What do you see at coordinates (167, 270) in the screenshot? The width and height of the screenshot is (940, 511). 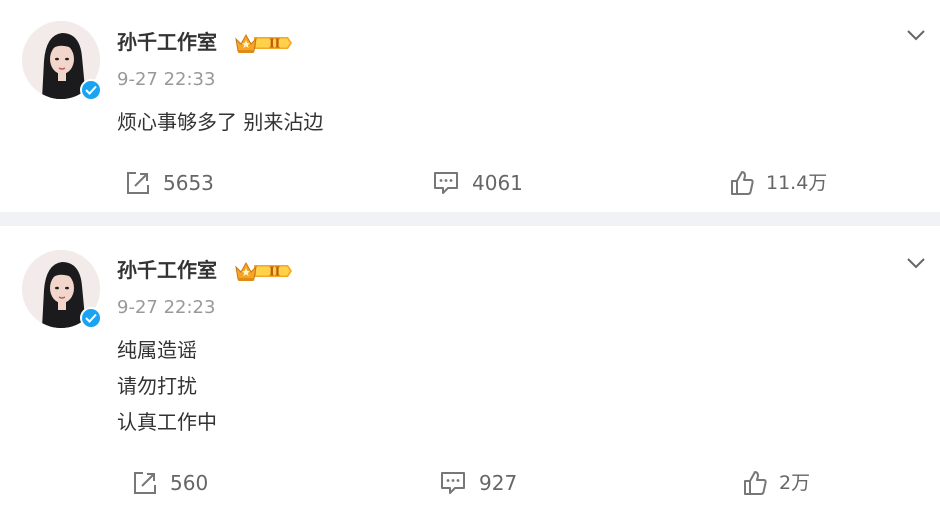 I see `author-name: 孙千工作室` at bounding box center [167, 270].